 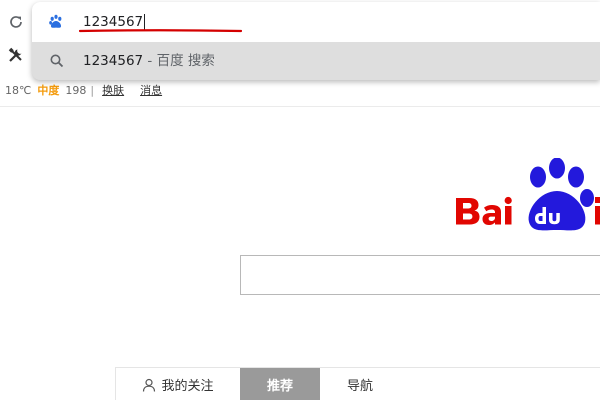 I want to click on skin-link: 换肤, so click(x=113, y=90).